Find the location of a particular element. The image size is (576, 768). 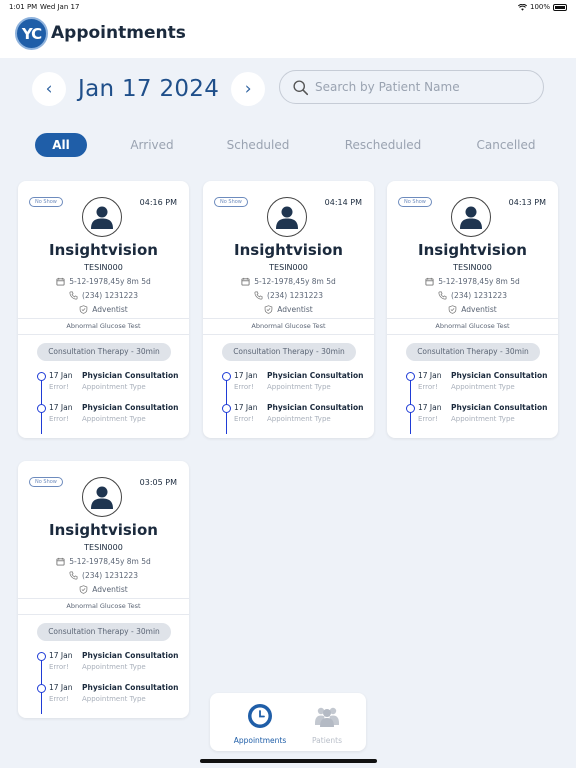

users-icon is located at coordinates (327, 717).